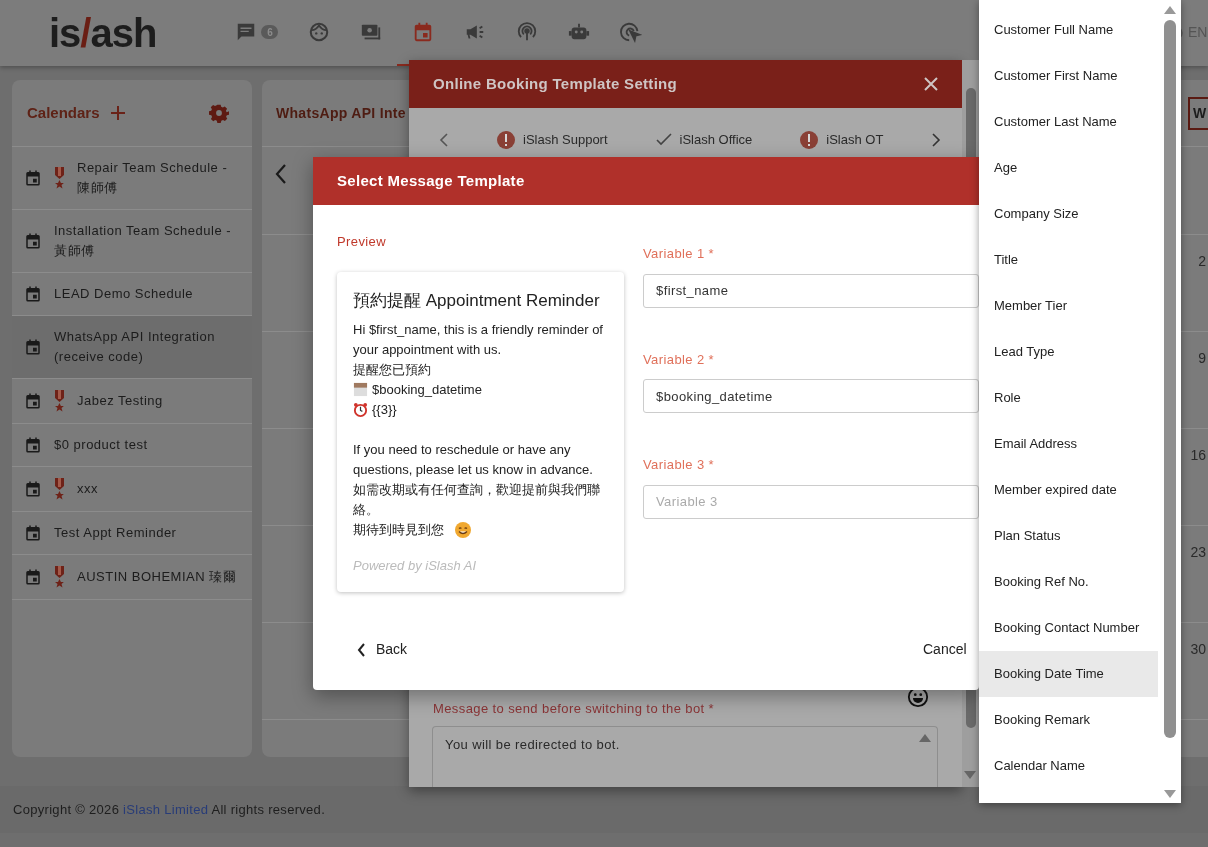  I want to click on add-icon, so click(117, 113).